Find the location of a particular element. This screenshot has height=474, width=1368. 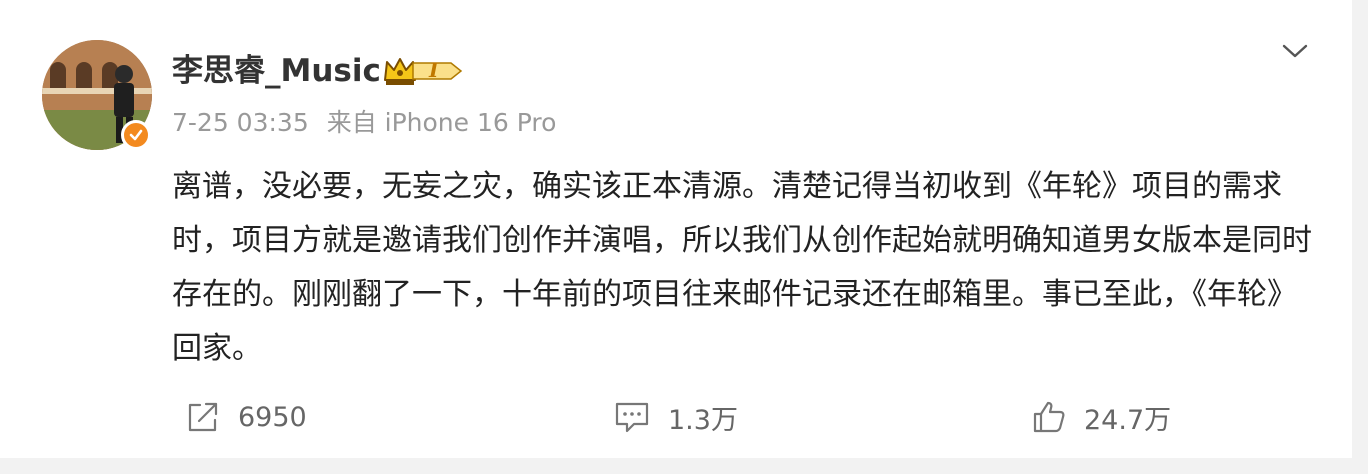

verified-badge-icon is located at coordinates (136, 135).